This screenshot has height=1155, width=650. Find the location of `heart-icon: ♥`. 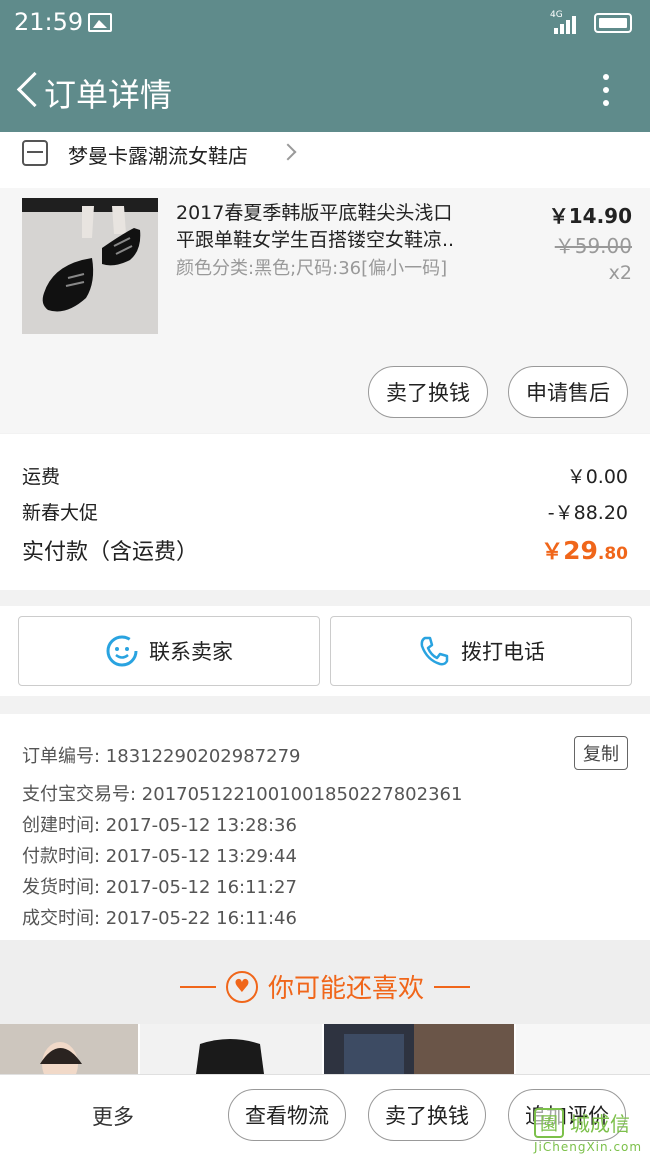

heart-icon: ♥ is located at coordinates (241, 986).